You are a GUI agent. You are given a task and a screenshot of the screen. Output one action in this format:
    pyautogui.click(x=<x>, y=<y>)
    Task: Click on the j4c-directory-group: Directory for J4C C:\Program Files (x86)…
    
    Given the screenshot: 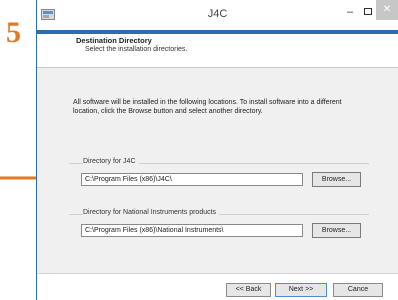 What is the action you would take?
    pyautogui.click(x=219, y=178)
    